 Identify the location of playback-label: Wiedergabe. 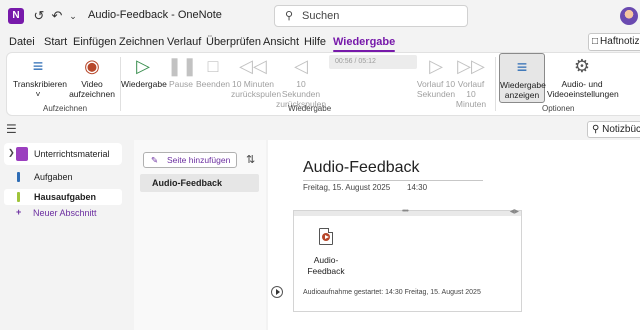
(144, 84).